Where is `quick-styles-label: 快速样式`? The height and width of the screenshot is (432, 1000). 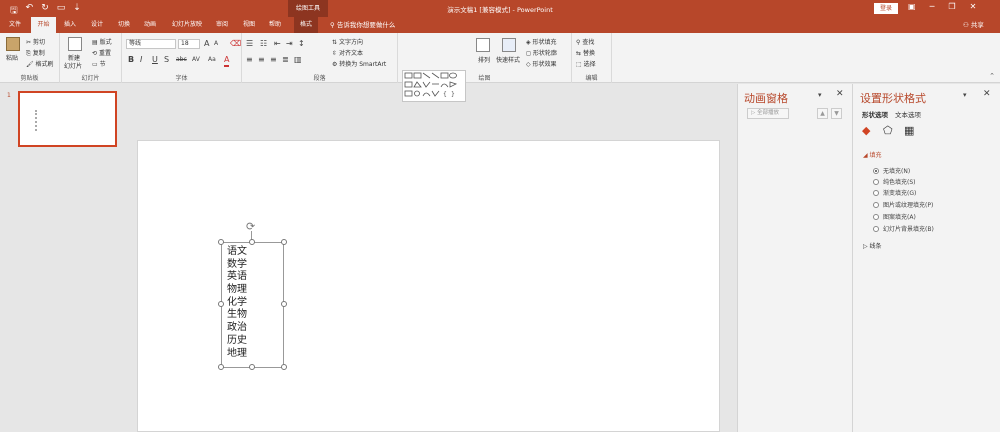
quick-styles-label: 快速样式 is located at coordinates (508, 59).